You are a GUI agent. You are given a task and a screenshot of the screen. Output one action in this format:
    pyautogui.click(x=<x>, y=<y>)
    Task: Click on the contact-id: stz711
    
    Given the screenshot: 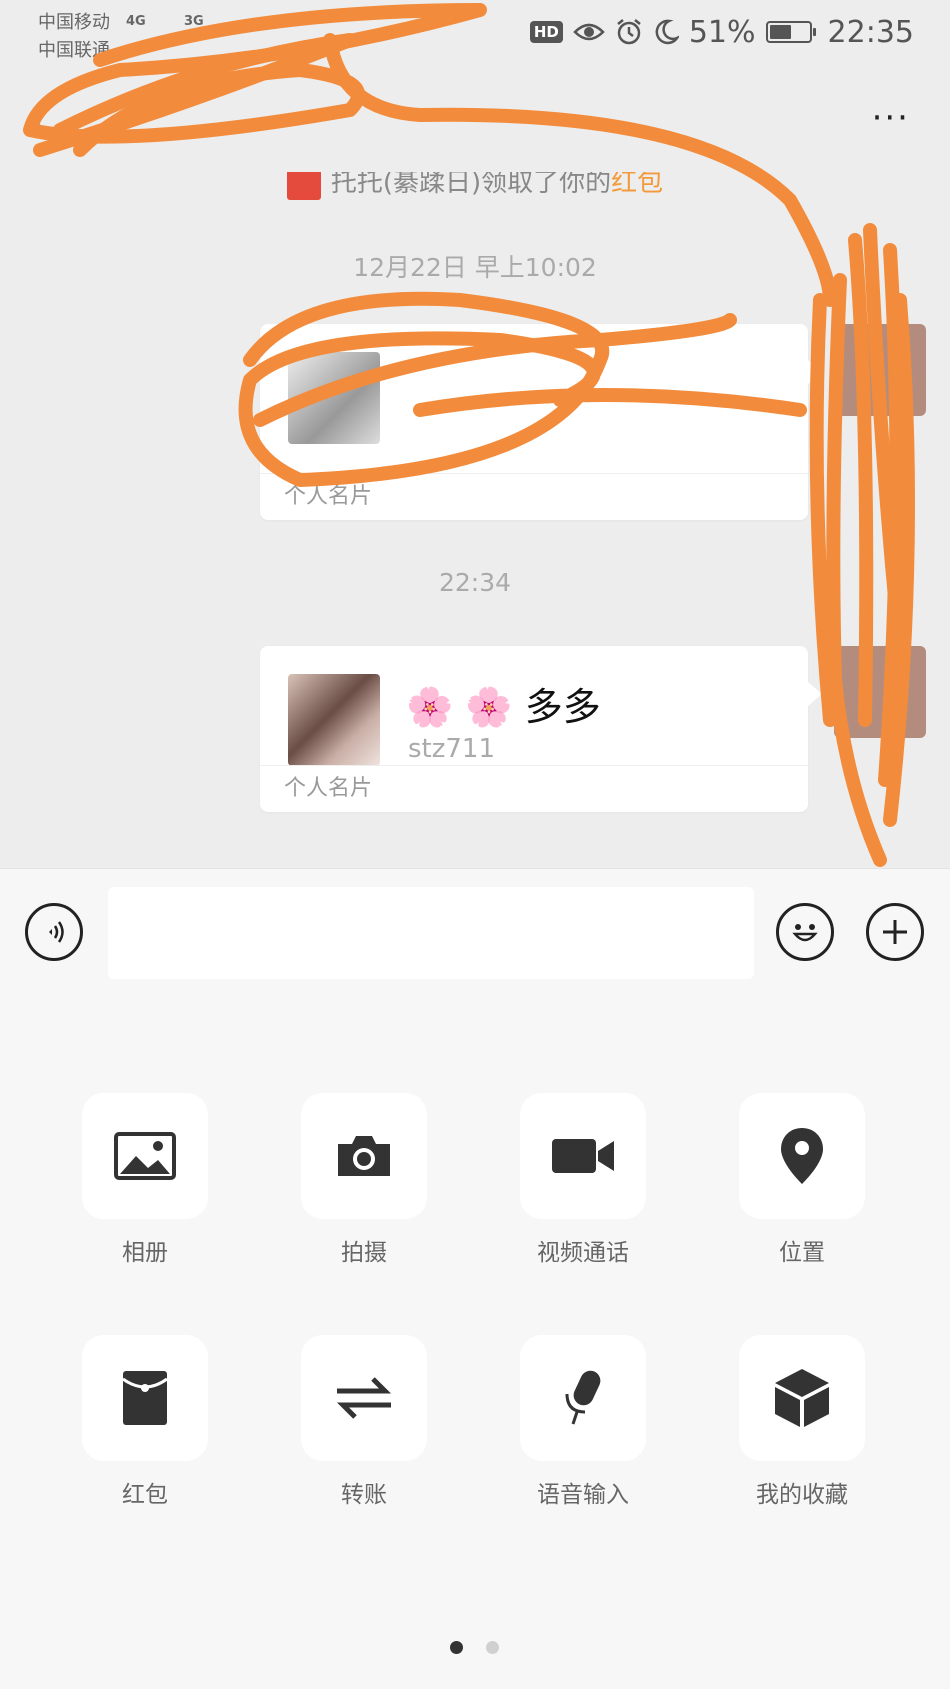 What is the action you would take?
    pyautogui.click(x=452, y=749)
    